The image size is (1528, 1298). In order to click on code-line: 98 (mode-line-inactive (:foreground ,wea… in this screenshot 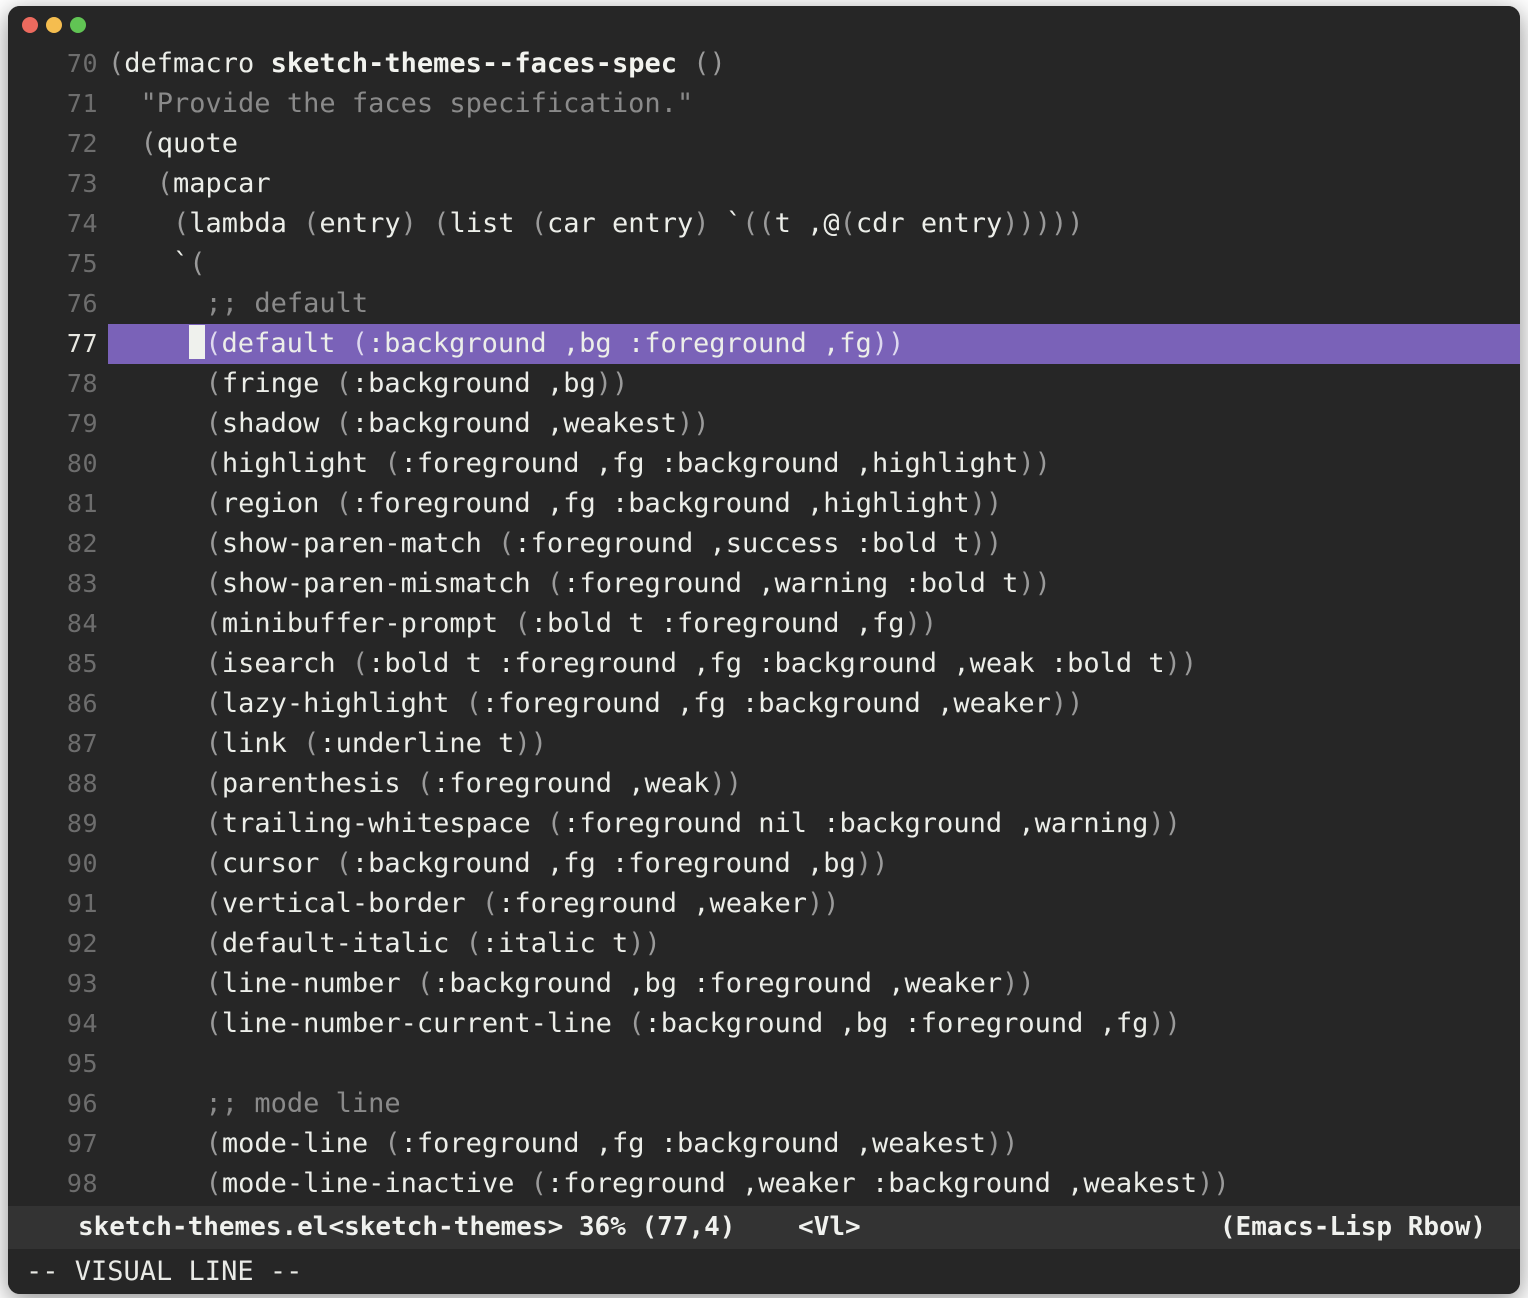, I will do `click(764, 1184)`.